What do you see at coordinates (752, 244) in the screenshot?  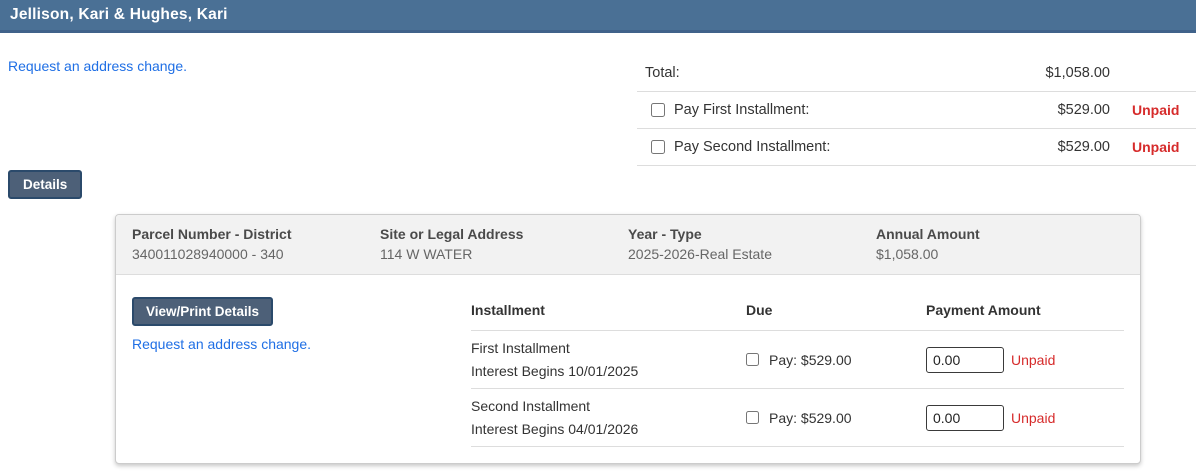 I see `year-type-column: Year - Type 2025-2026-Real Estate` at bounding box center [752, 244].